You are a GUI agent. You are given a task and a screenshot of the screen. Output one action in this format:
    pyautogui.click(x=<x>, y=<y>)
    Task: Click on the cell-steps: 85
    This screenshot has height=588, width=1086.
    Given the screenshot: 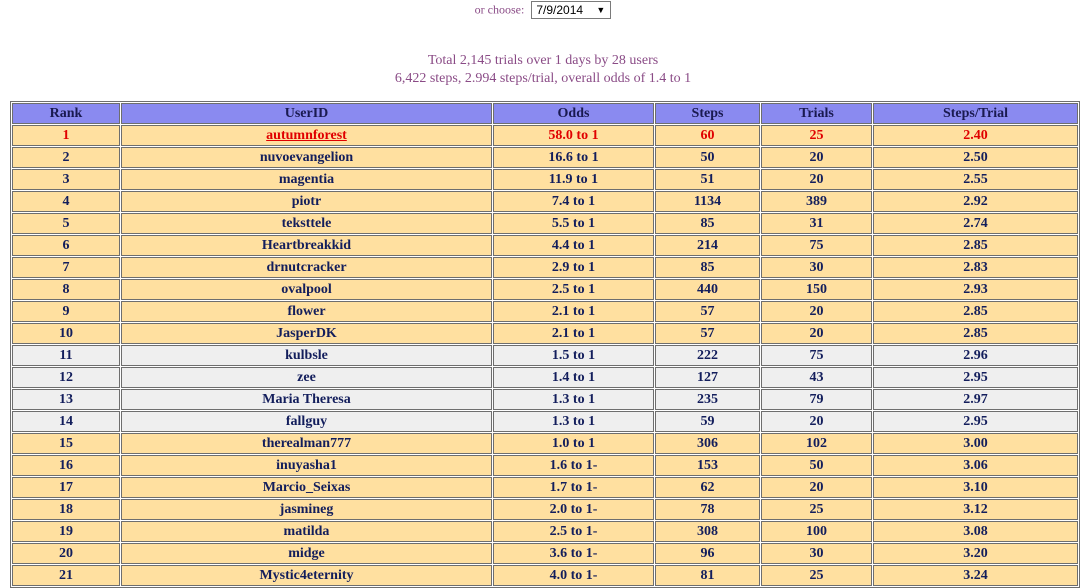 What is the action you would take?
    pyautogui.click(x=707, y=223)
    